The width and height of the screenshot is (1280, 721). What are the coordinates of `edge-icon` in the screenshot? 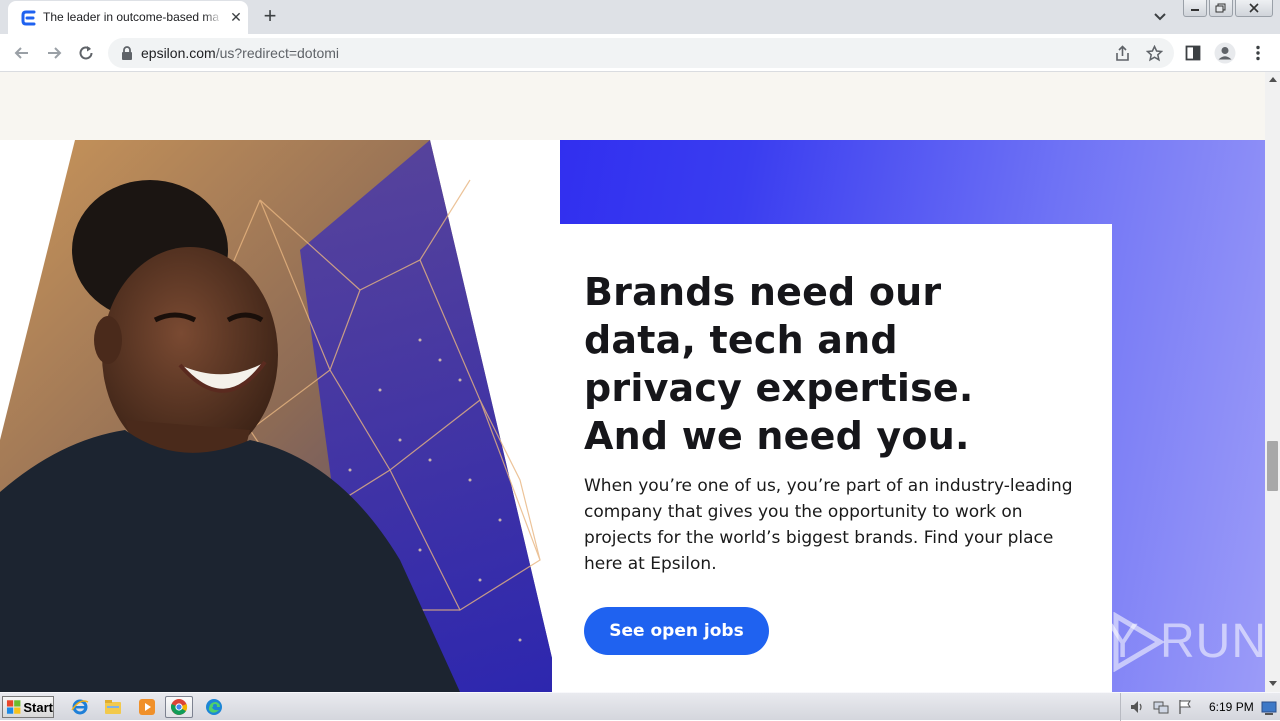 It's located at (214, 707).